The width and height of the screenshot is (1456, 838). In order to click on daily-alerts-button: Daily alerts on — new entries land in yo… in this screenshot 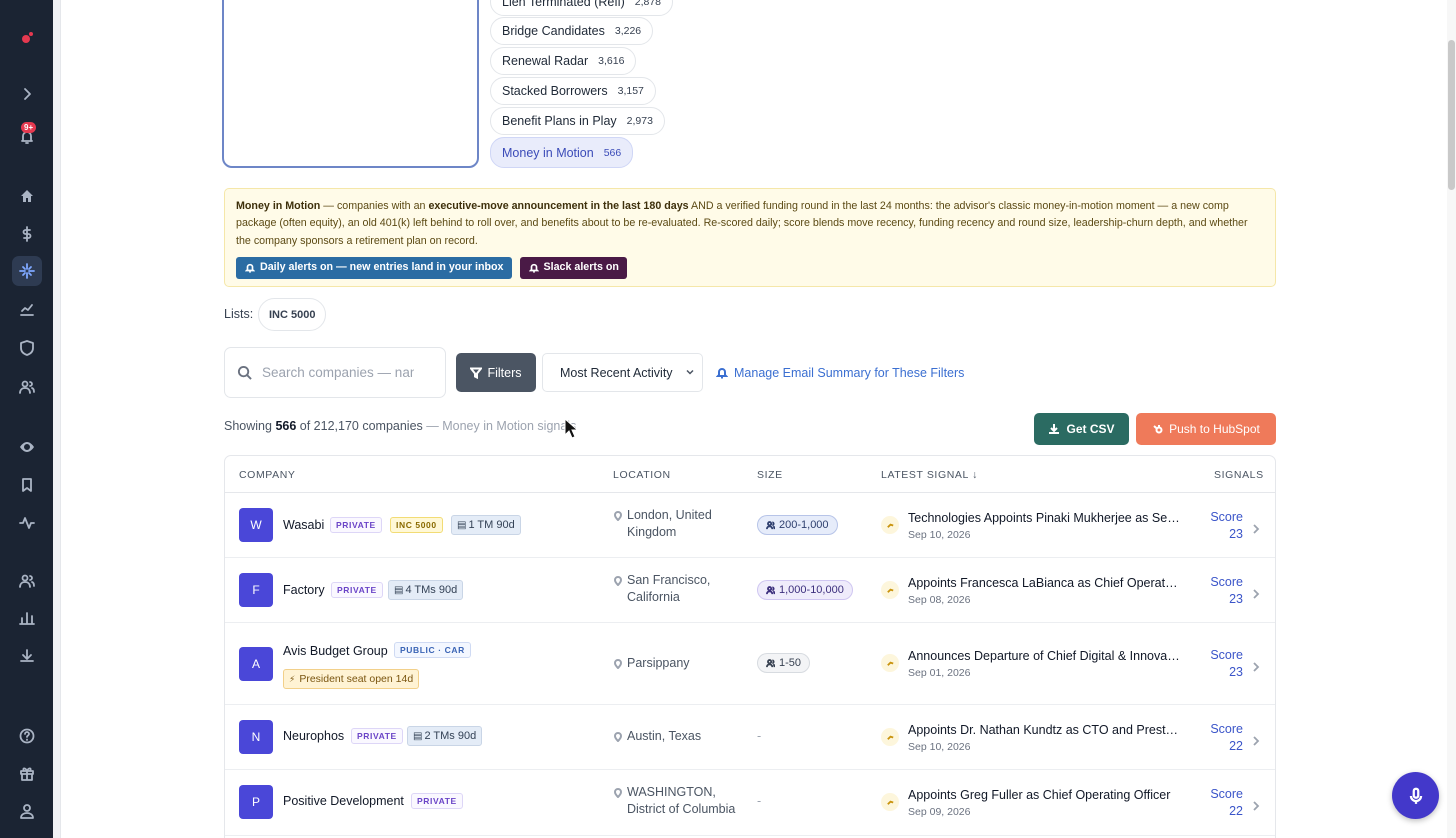, I will do `click(374, 268)`.